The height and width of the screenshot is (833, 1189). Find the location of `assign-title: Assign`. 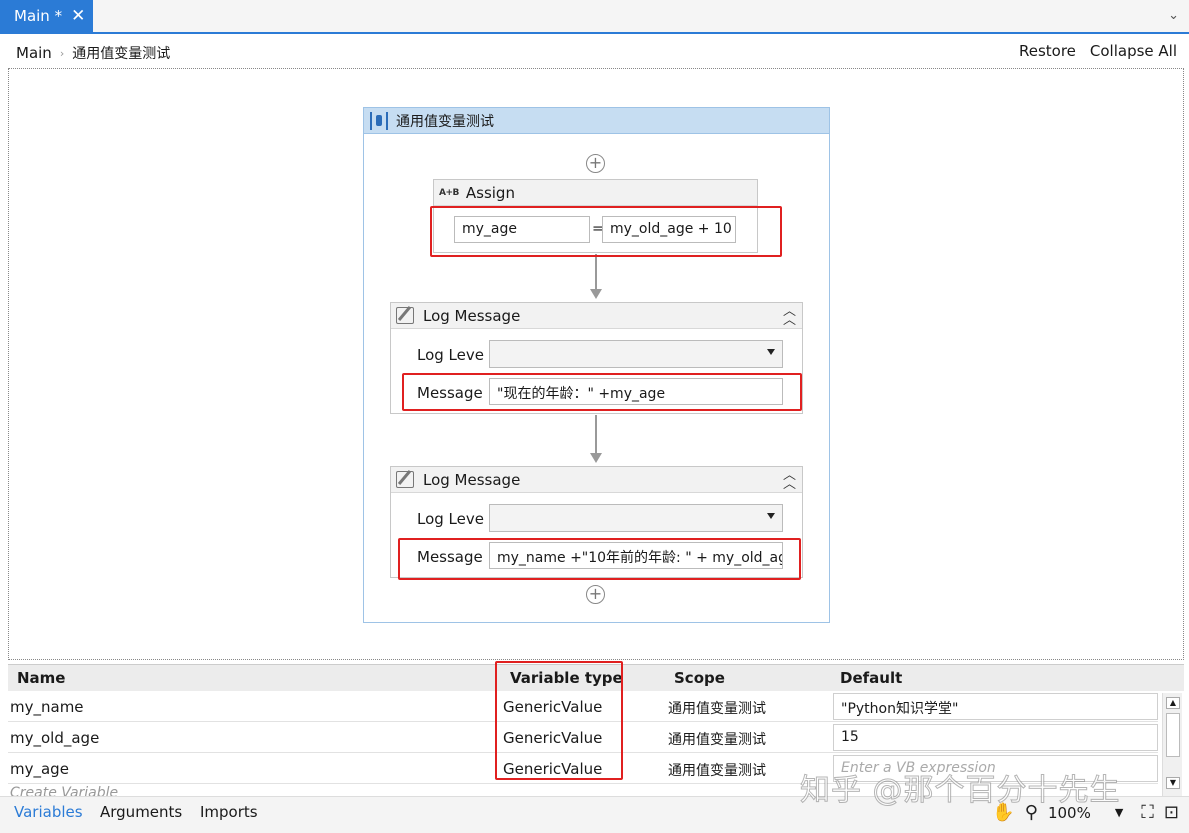

assign-title: Assign is located at coordinates (490, 192).